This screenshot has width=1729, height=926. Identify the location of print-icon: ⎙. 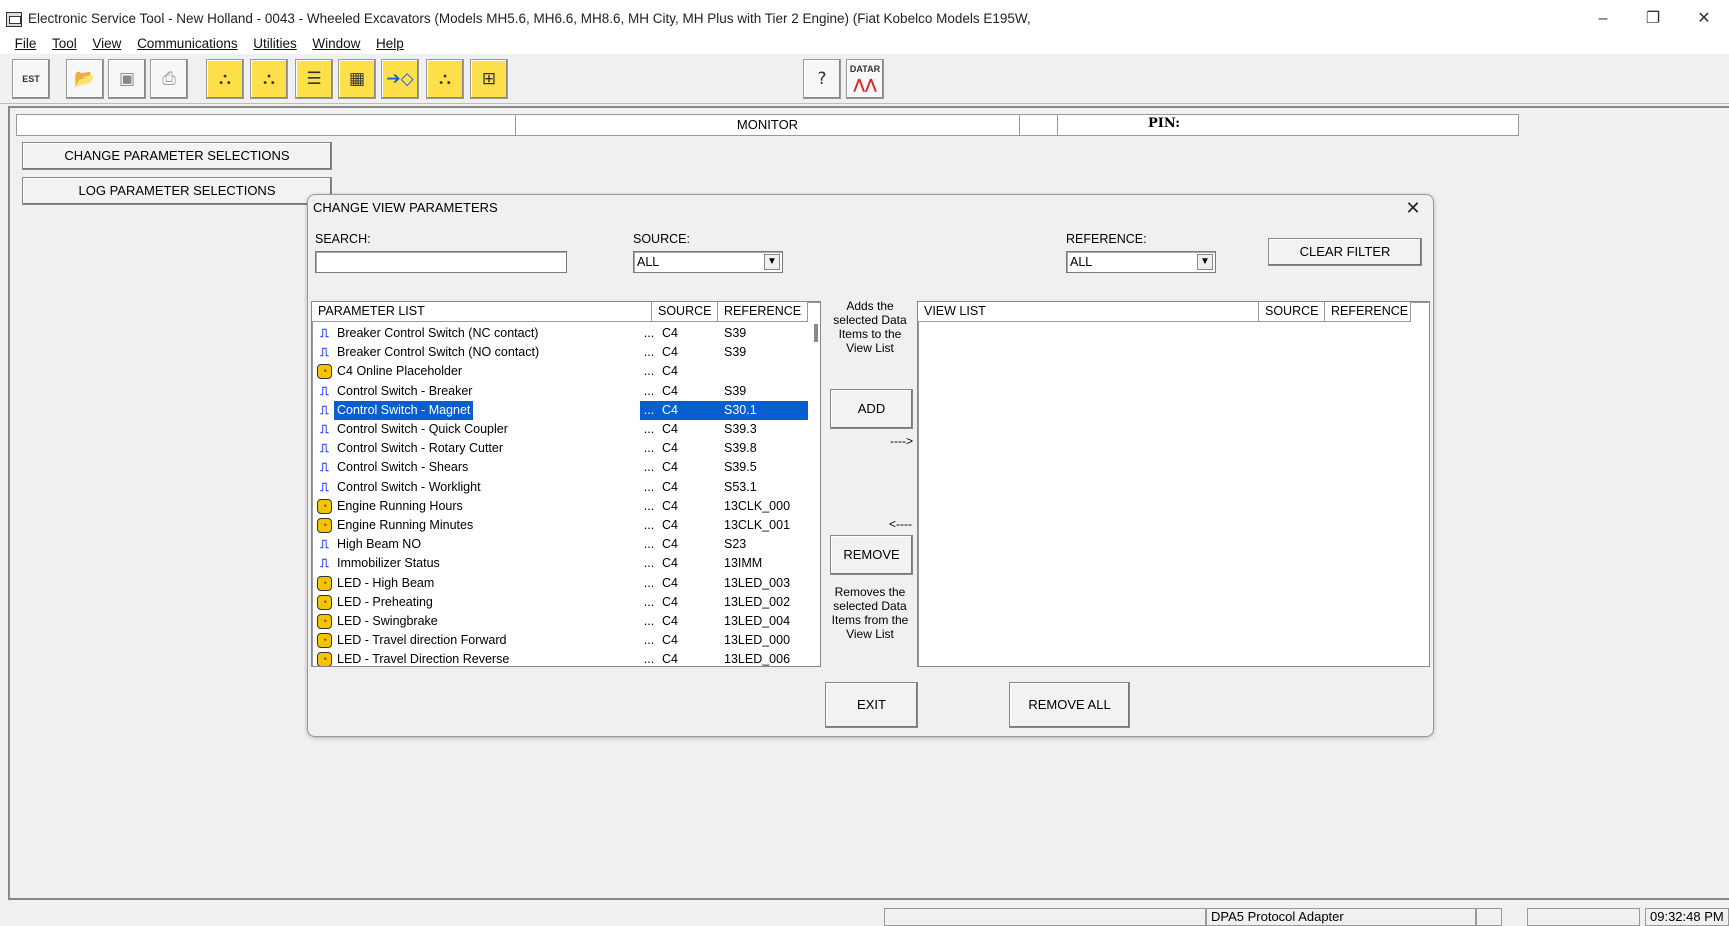
(169, 79).